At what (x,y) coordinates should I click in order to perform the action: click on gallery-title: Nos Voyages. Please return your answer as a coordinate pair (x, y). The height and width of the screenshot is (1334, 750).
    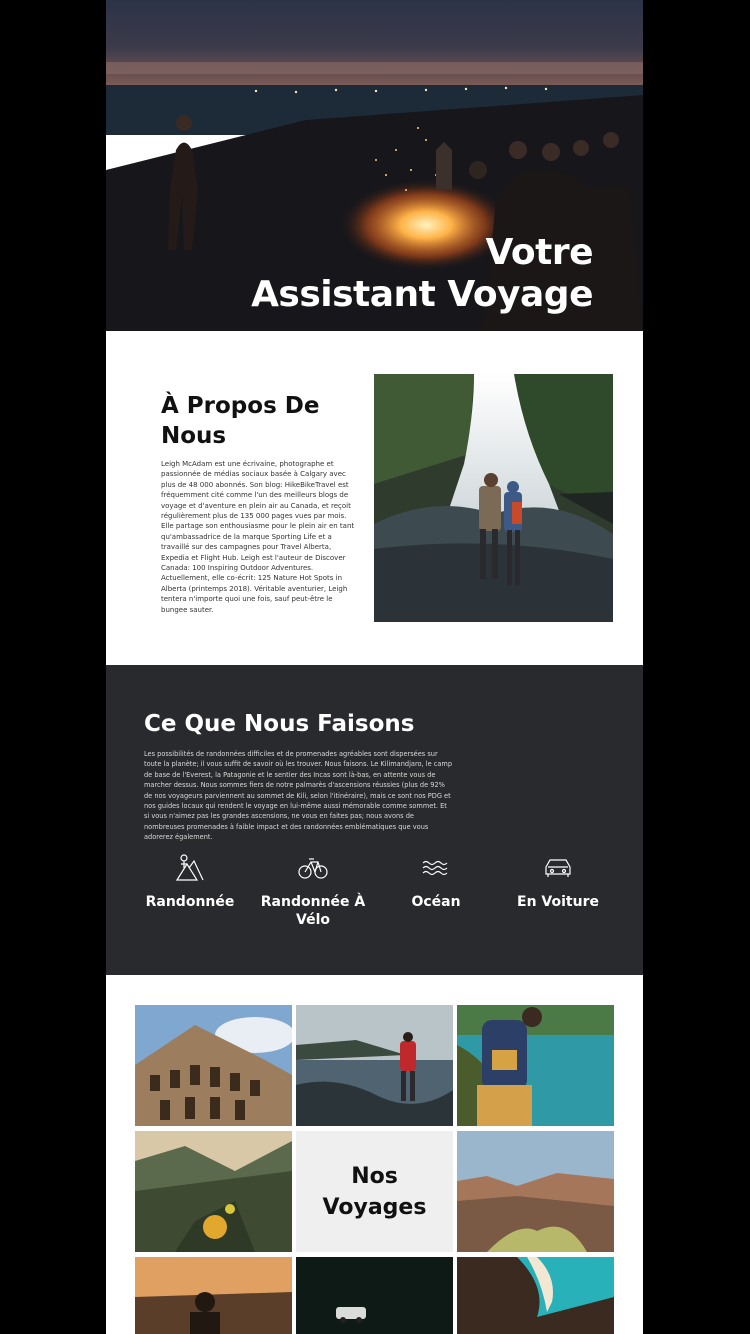
    Looking at the image, I should click on (374, 1191).